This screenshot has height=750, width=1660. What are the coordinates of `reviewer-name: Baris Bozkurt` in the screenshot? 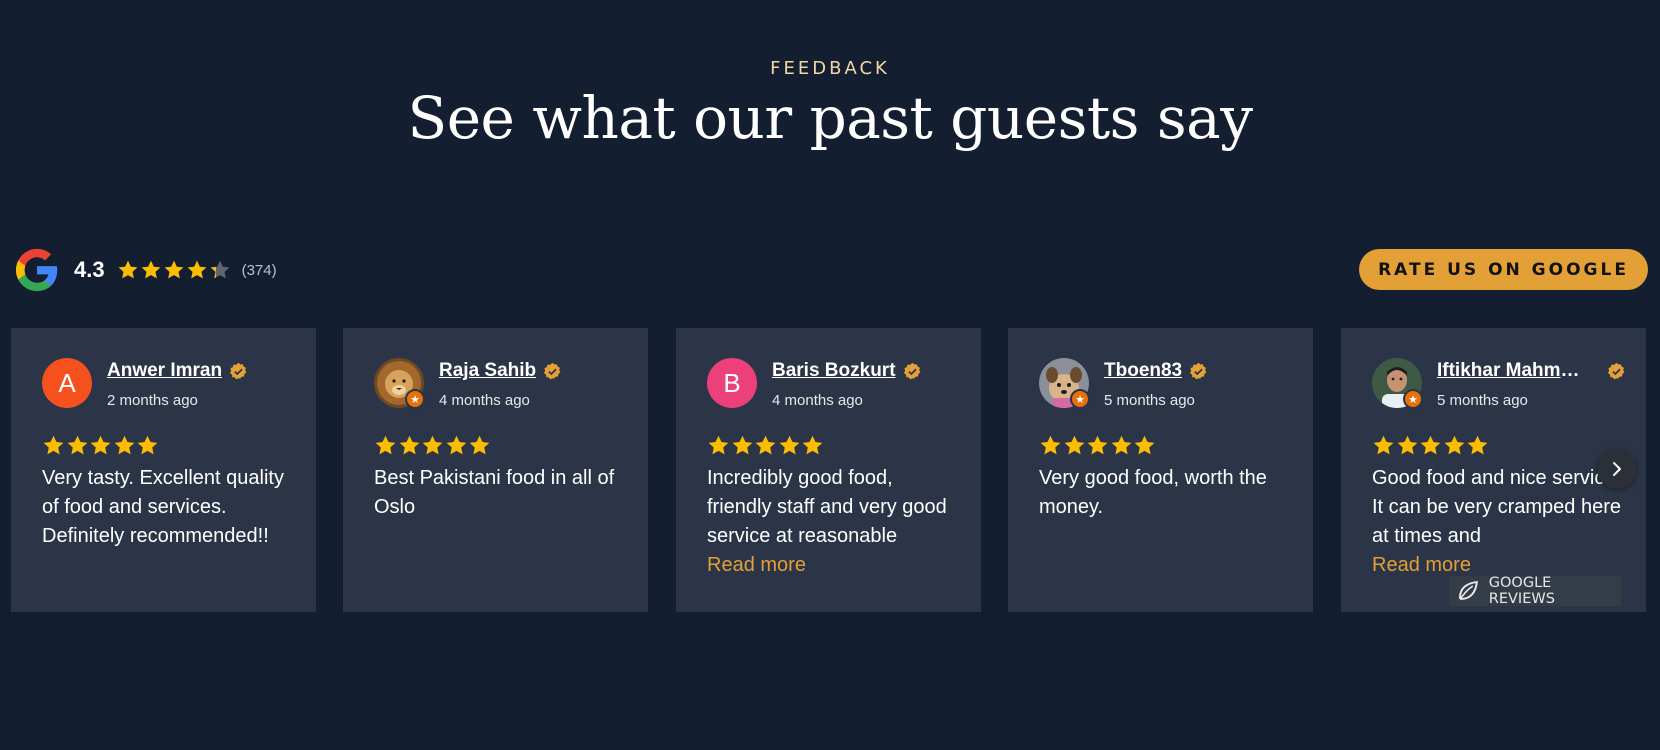 It's located at (834, 371).